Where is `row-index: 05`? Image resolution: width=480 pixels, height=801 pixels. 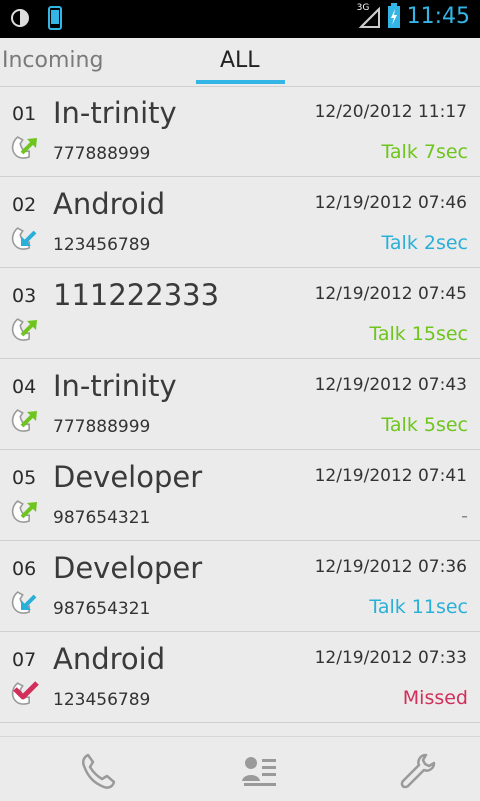 row-index: 05 is located at coordinates (24, 478).